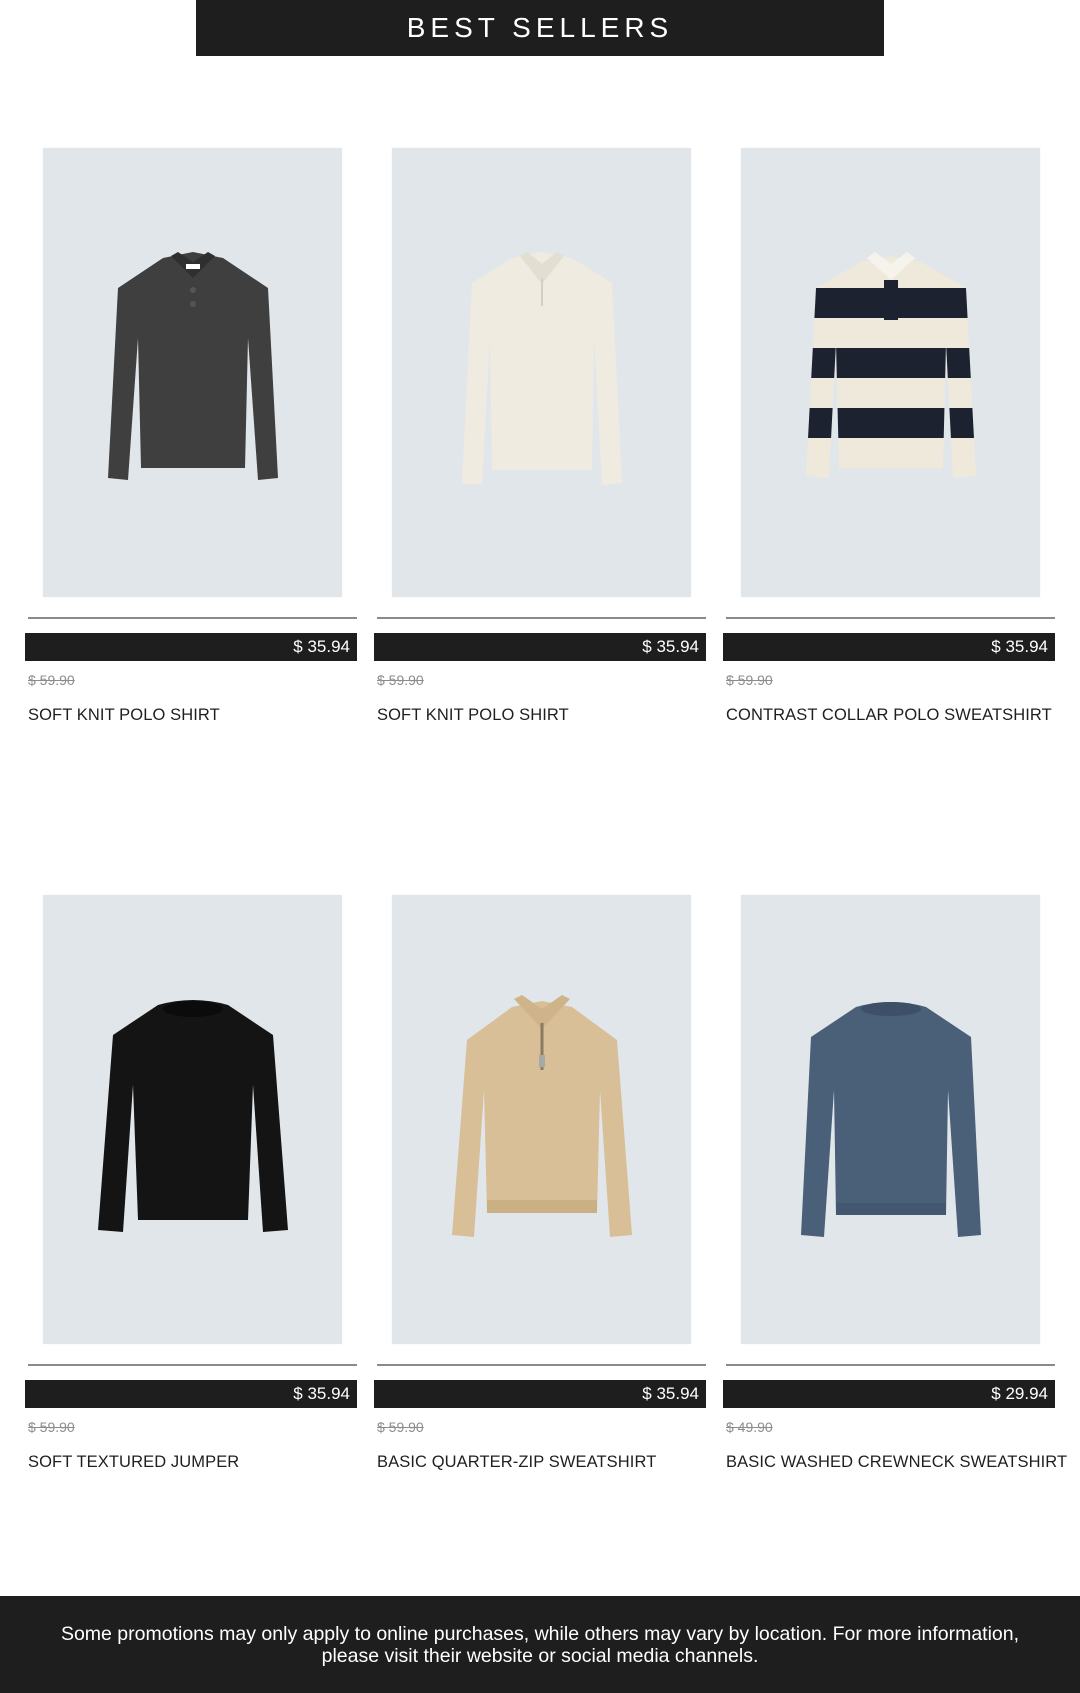 The height and width of the screenshot is (1693, 1080). I want to click on product-name: CONTRAST COLLAR POLO SWEATSHIRT, so click(889, 715).